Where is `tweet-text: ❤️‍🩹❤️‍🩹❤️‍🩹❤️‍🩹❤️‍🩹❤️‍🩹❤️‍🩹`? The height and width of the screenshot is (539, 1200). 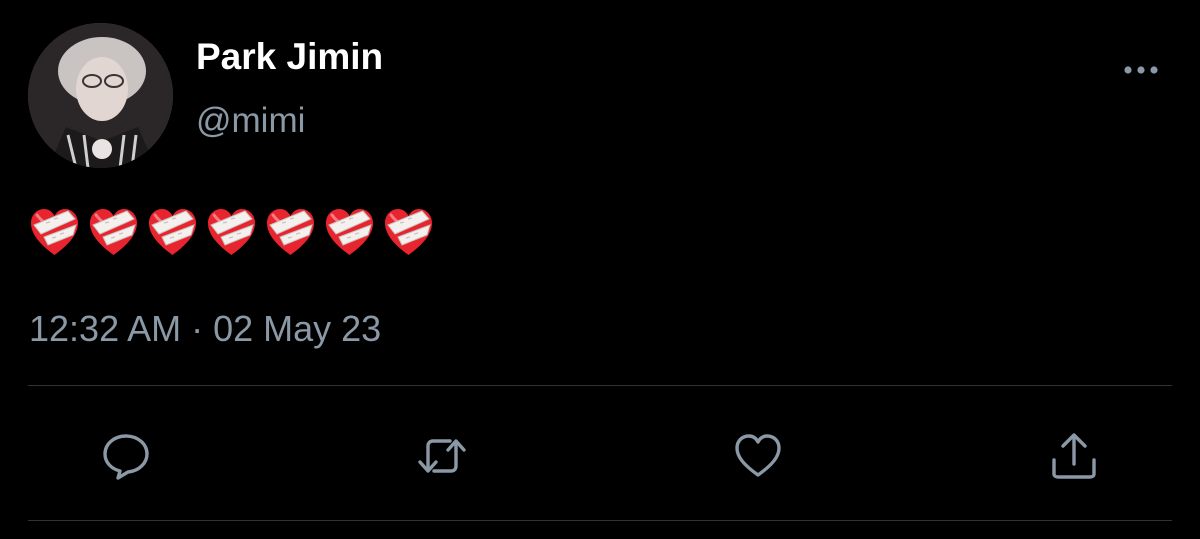
tweet-text: ❤️‍🩹❤️‍🩹❤️‍🩹❤️‍🩹❤️‍🩹❤️‍🩹❤️‍🩹 is located at coordinates (231, 232).